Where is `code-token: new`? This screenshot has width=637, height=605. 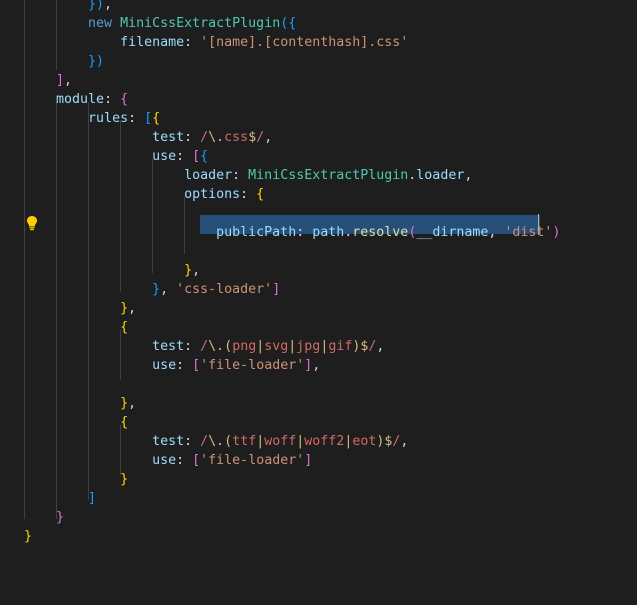
code-token: new is located at coordinates (100, 23).